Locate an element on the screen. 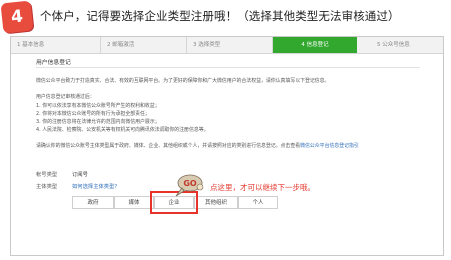  step-number-badge: 4 is located at coordinates (17, 17).